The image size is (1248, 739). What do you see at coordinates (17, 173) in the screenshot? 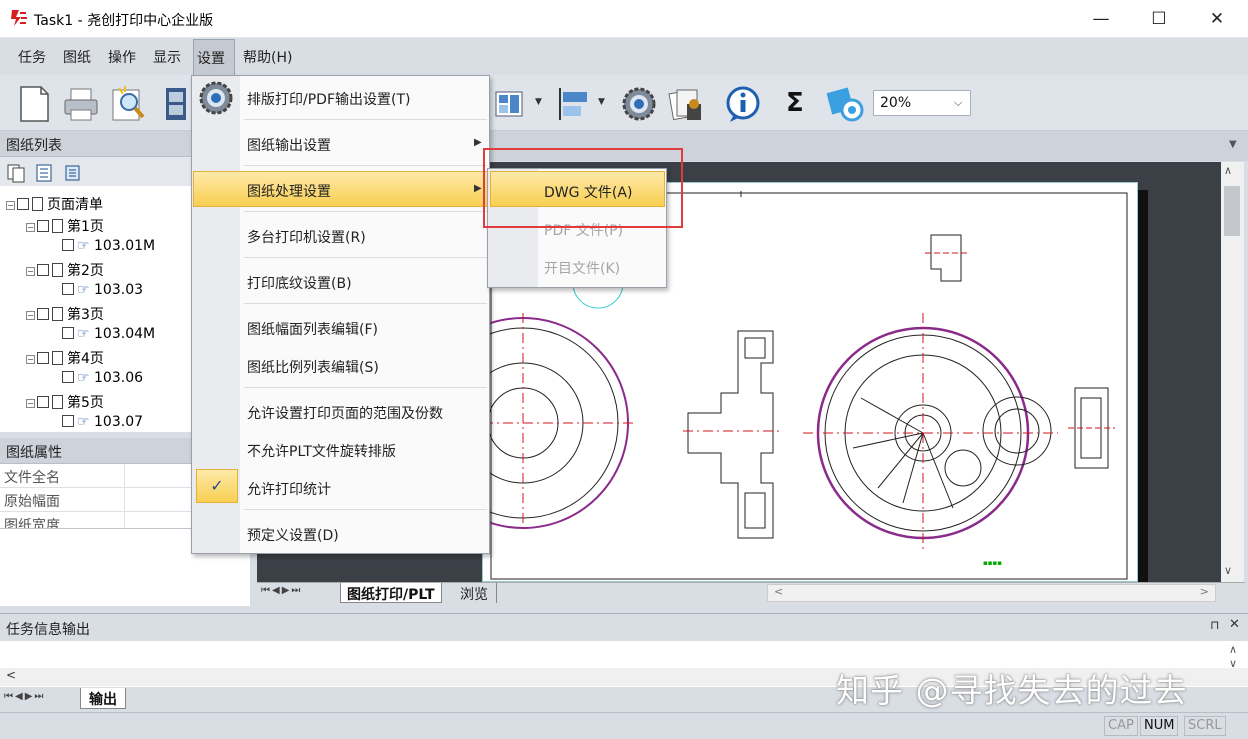
I see `copy-pages-icon` at bounding box center [17, 173].